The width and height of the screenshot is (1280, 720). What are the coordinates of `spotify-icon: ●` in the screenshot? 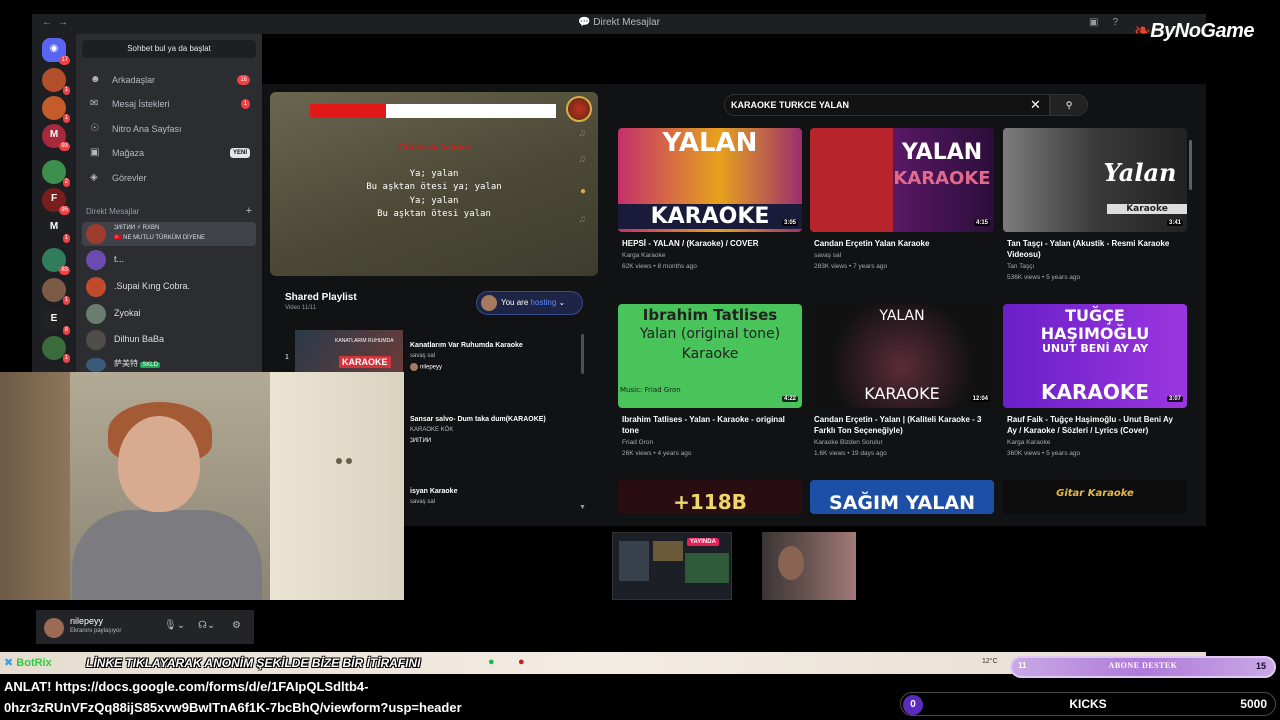 It's located at (491, 662).